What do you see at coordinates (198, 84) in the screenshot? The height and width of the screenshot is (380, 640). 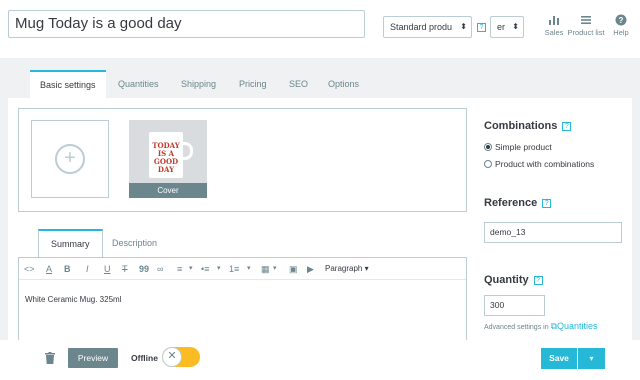 I see `tab-shipping: Shipping` at bounding box center [198, 84].